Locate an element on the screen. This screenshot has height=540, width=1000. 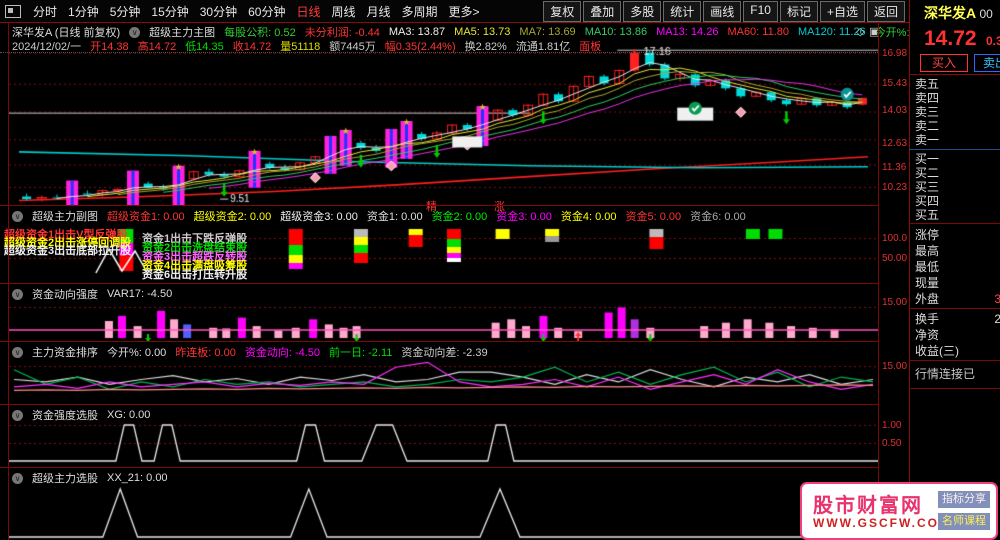
info-row-huanshou: 换手 2 is located at coordinates (957, 319).